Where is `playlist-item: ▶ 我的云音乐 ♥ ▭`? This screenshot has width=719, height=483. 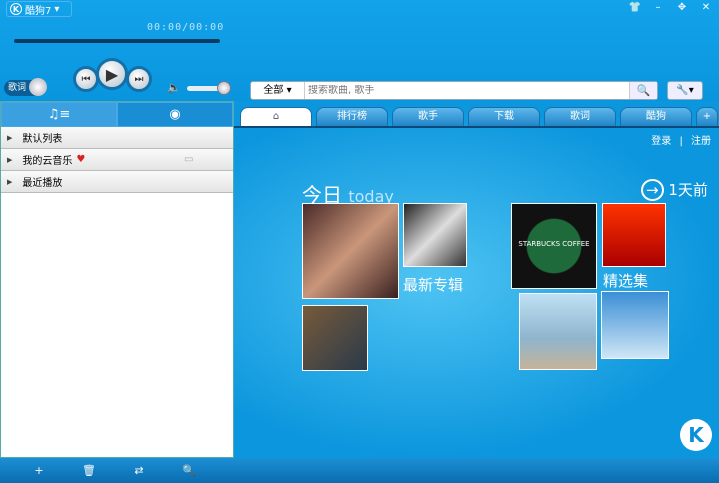 playlist-item: ▶ 我的云音乐 ♥ ▭ is located at coordinates (117, 160).